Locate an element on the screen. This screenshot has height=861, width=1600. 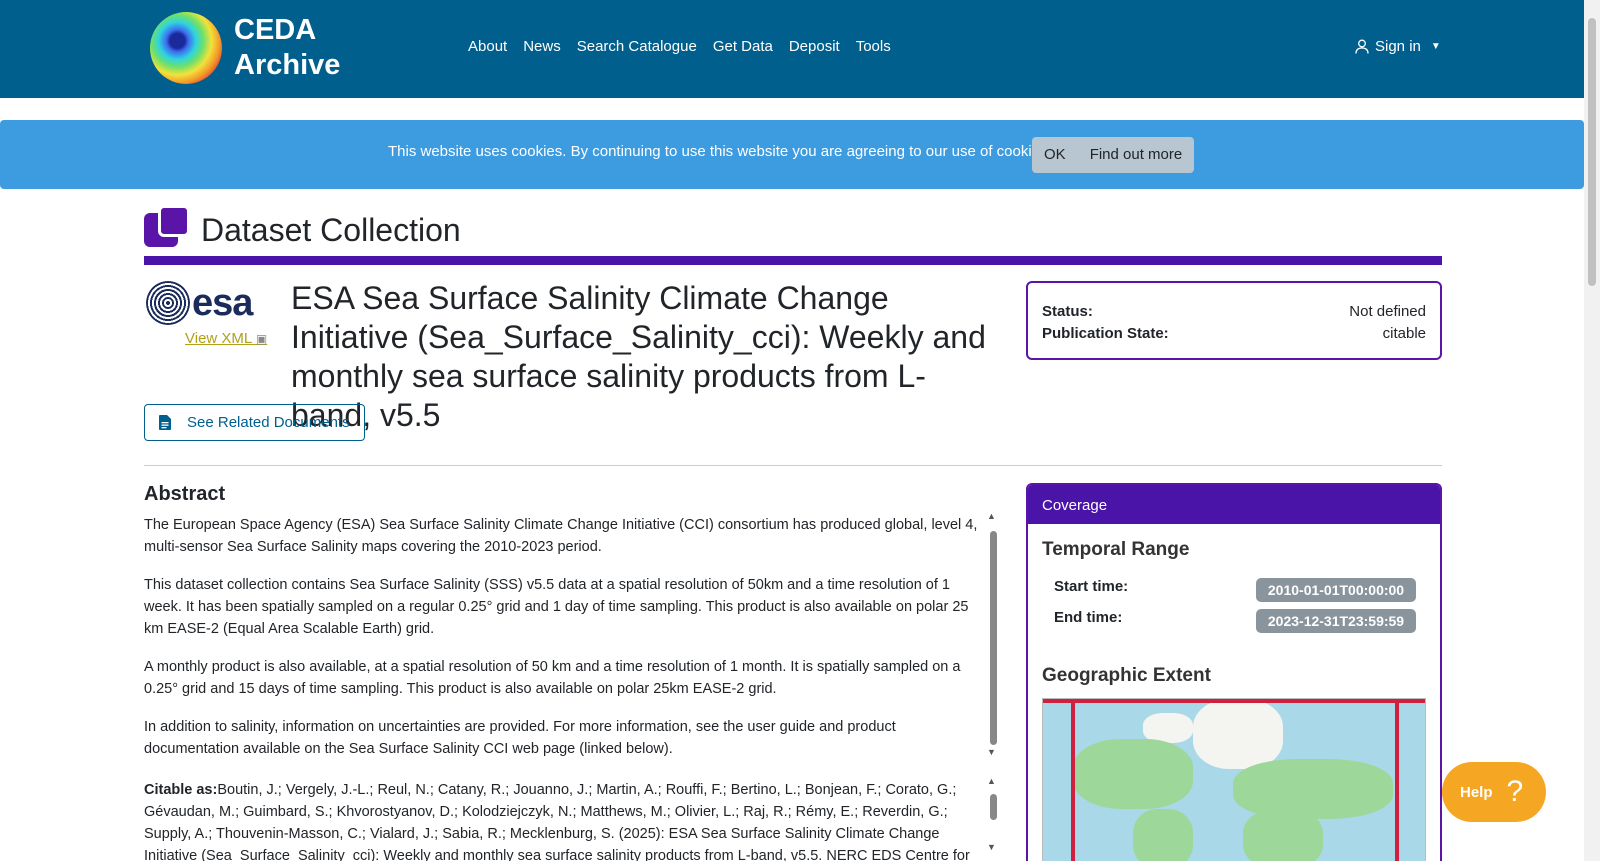
nav-tools: Tools is located at coordinates (873, 46).